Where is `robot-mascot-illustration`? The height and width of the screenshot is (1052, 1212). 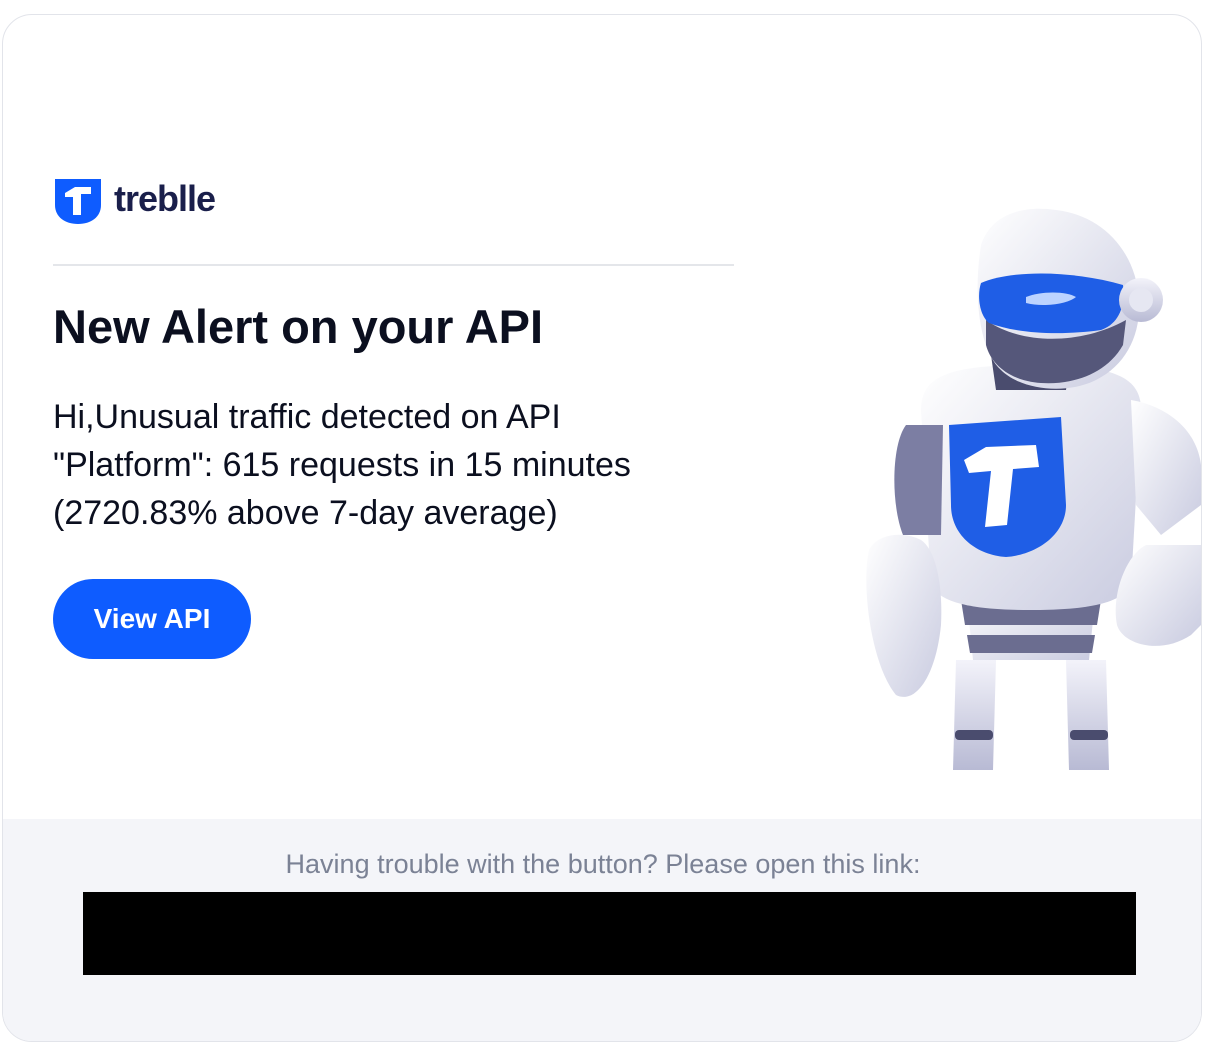
robot-mascot-illustration is located at coordinates (1033, 489).